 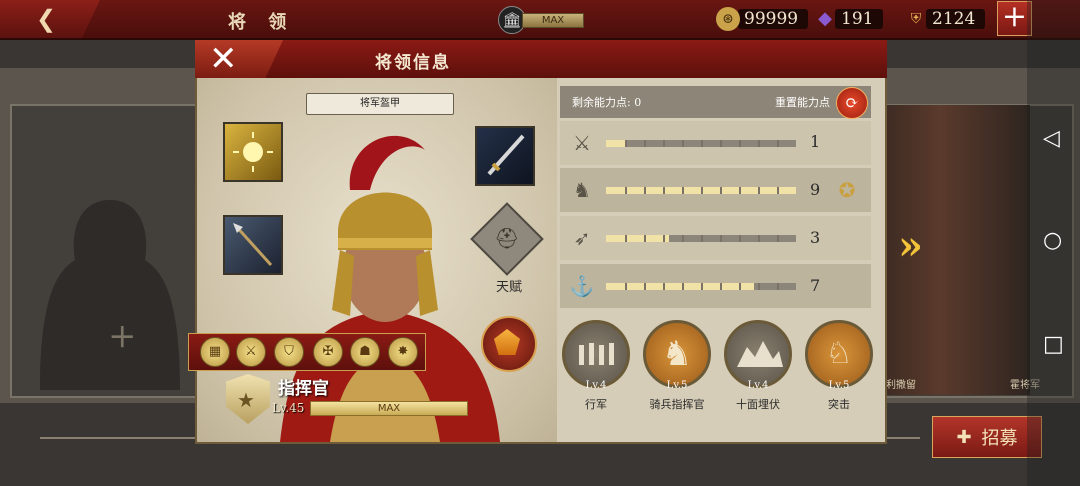 I want to click on skill-name: 突击, so click(x=839, y=404).